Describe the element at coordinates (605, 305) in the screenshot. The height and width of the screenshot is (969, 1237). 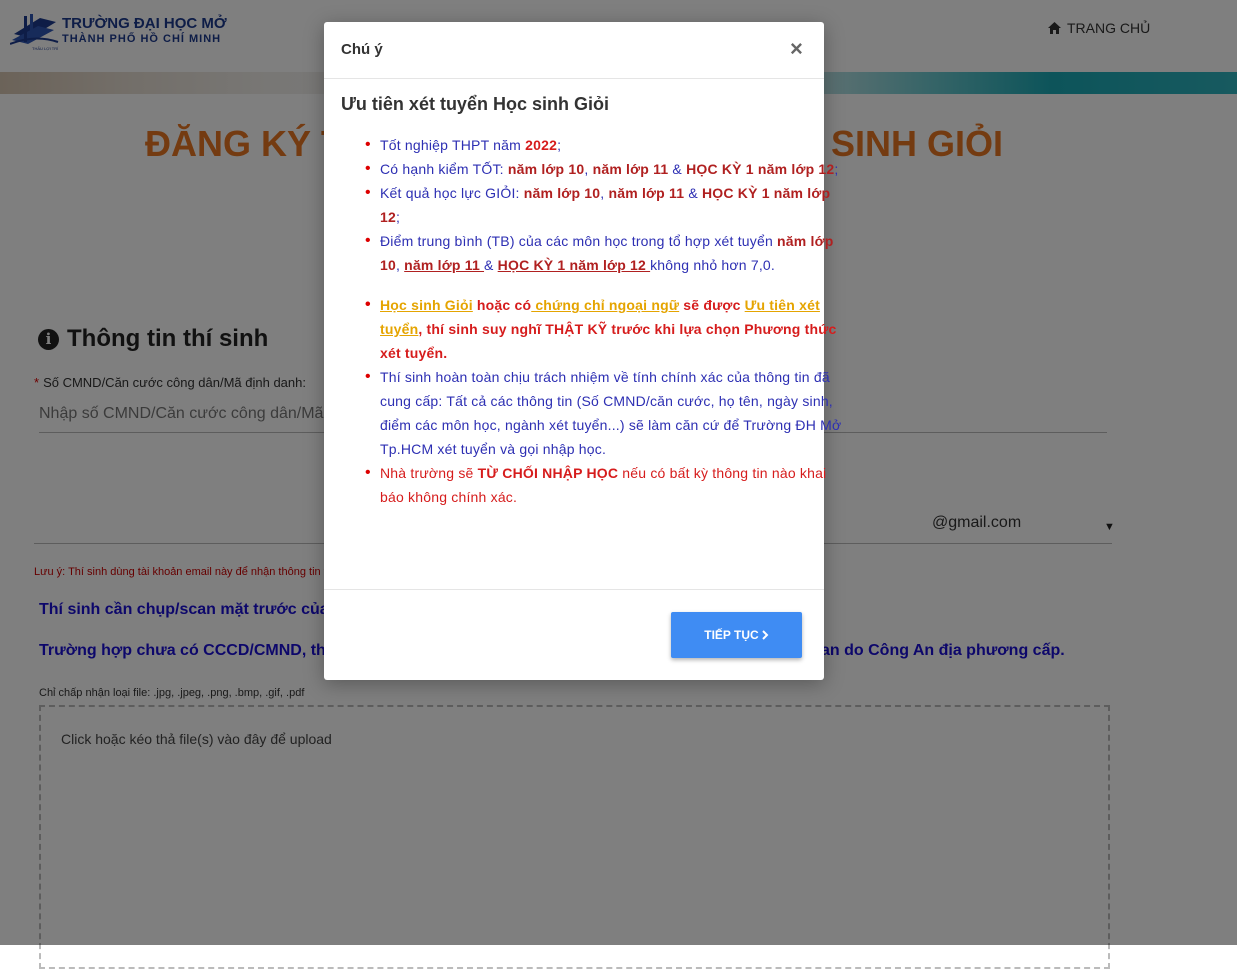
I see `link-chung-chi: chứng chỉ ngoại ngữ` at that location.